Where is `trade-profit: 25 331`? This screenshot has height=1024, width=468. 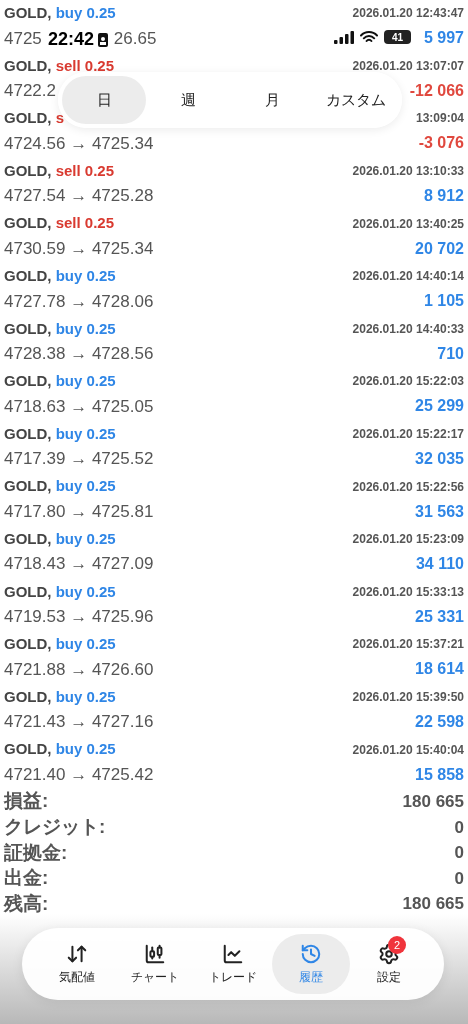 trade-profit: 25 331 is located at coordinates (439, 616).